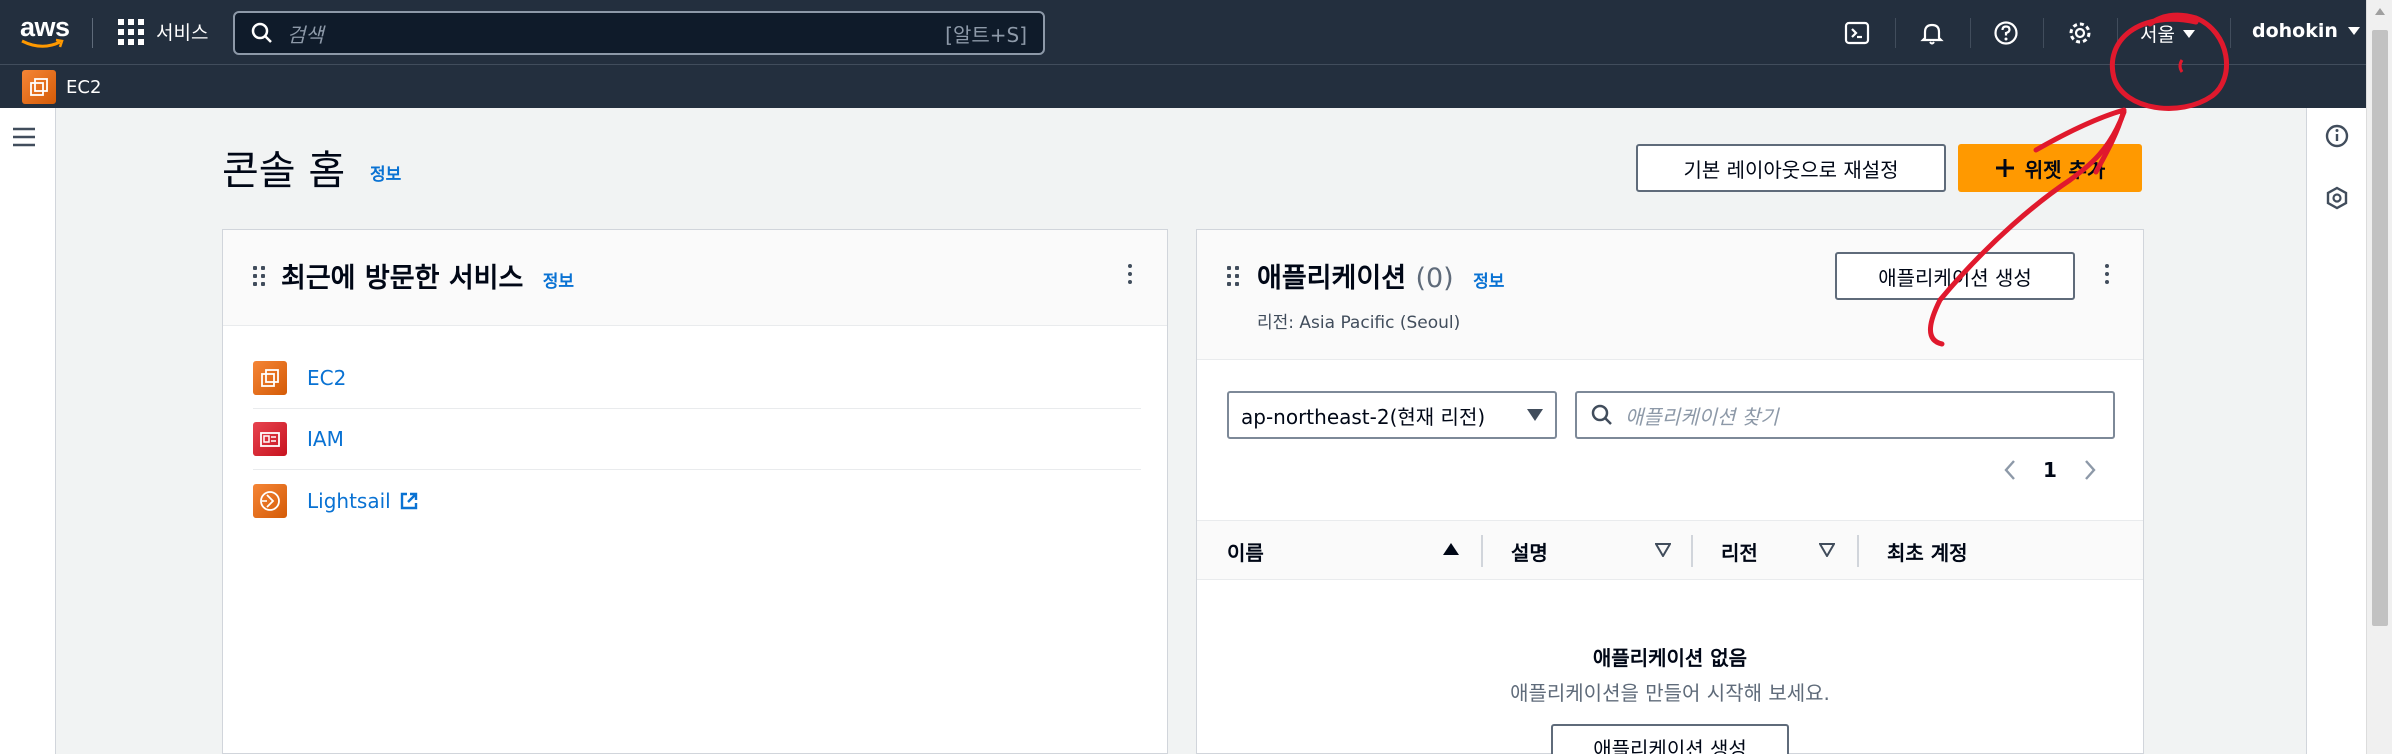  What do you see at coordinates (325, 439) in the screenshot?
I see `recent-service-link: IAM` at bounding box center [325, 439].